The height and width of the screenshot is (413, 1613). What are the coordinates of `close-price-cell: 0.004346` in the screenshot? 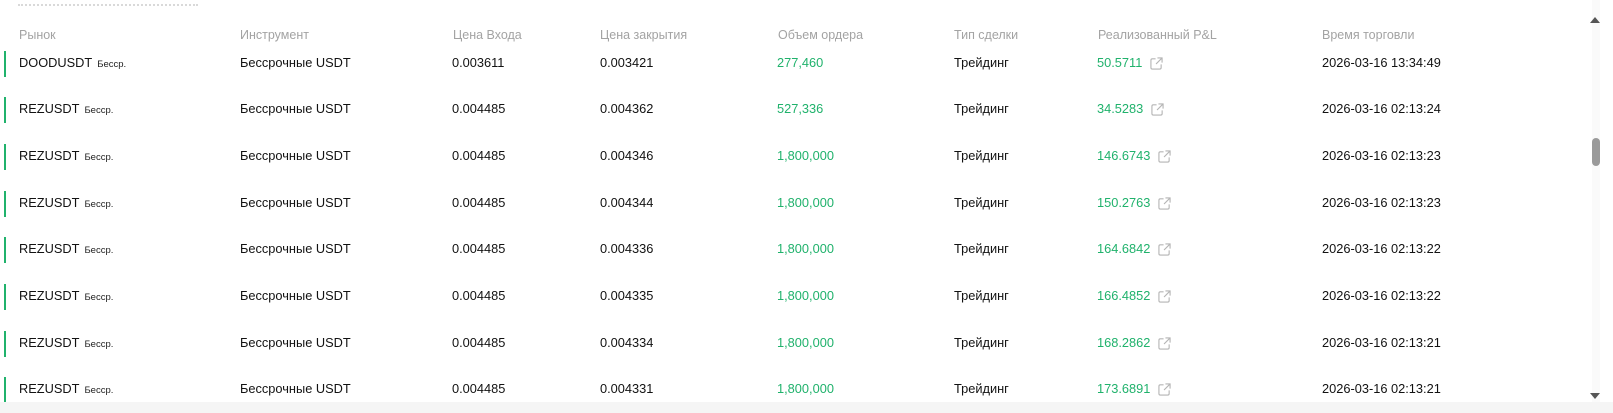 It's located at (627, 155).